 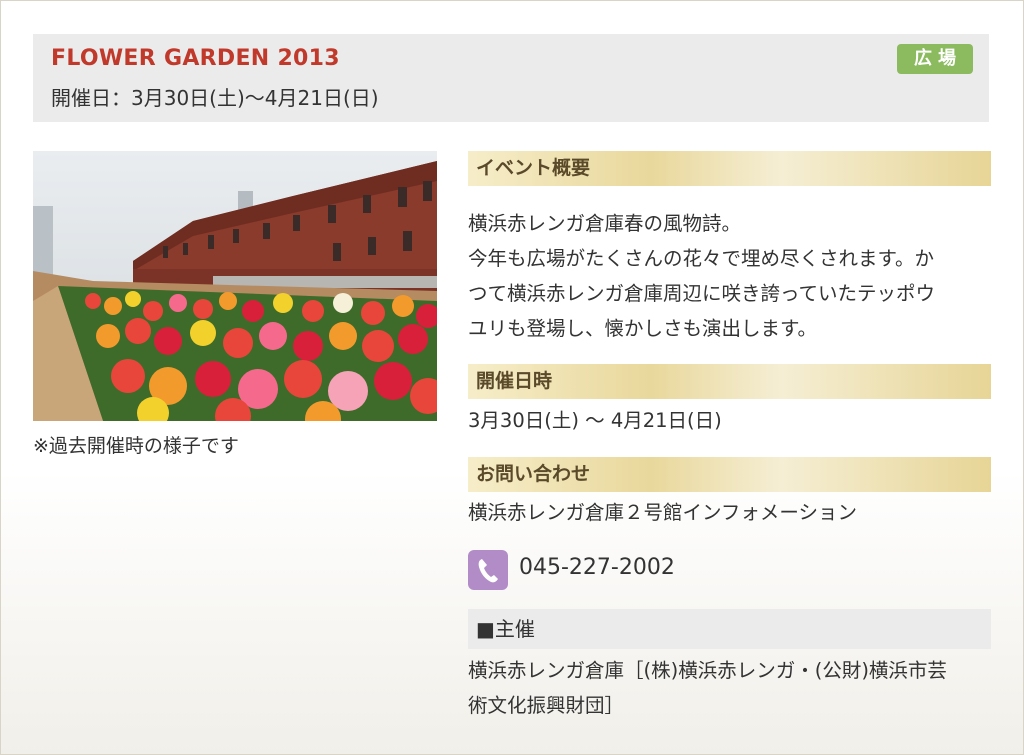 I want to click on contact-heading: お問い合わせ, so click(x=729, y=474).